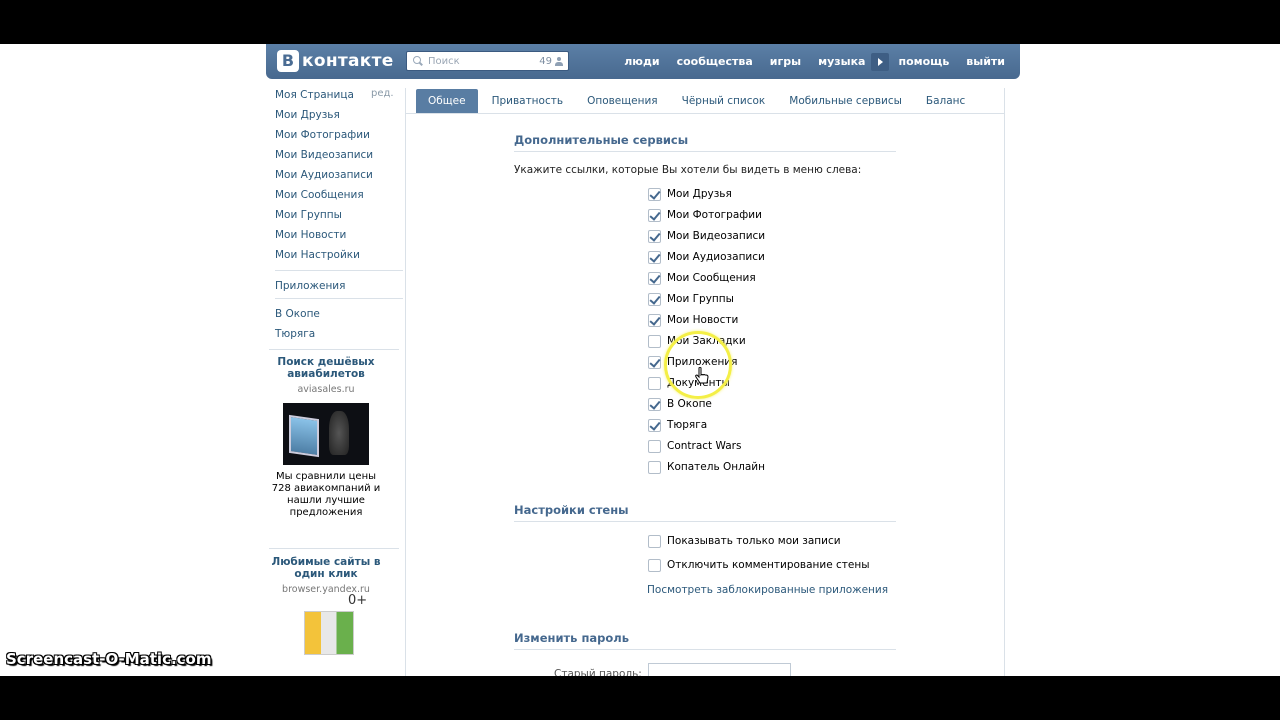 This screenshot has width=1280, height=720. I want to click on vk-logo: В контакте, so click(335, 61).